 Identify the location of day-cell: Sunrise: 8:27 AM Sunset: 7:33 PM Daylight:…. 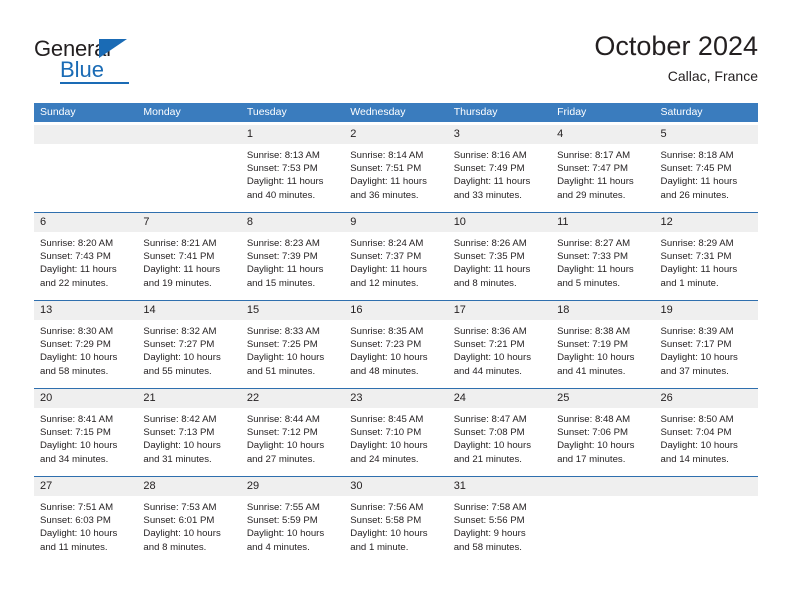
(602, 266).